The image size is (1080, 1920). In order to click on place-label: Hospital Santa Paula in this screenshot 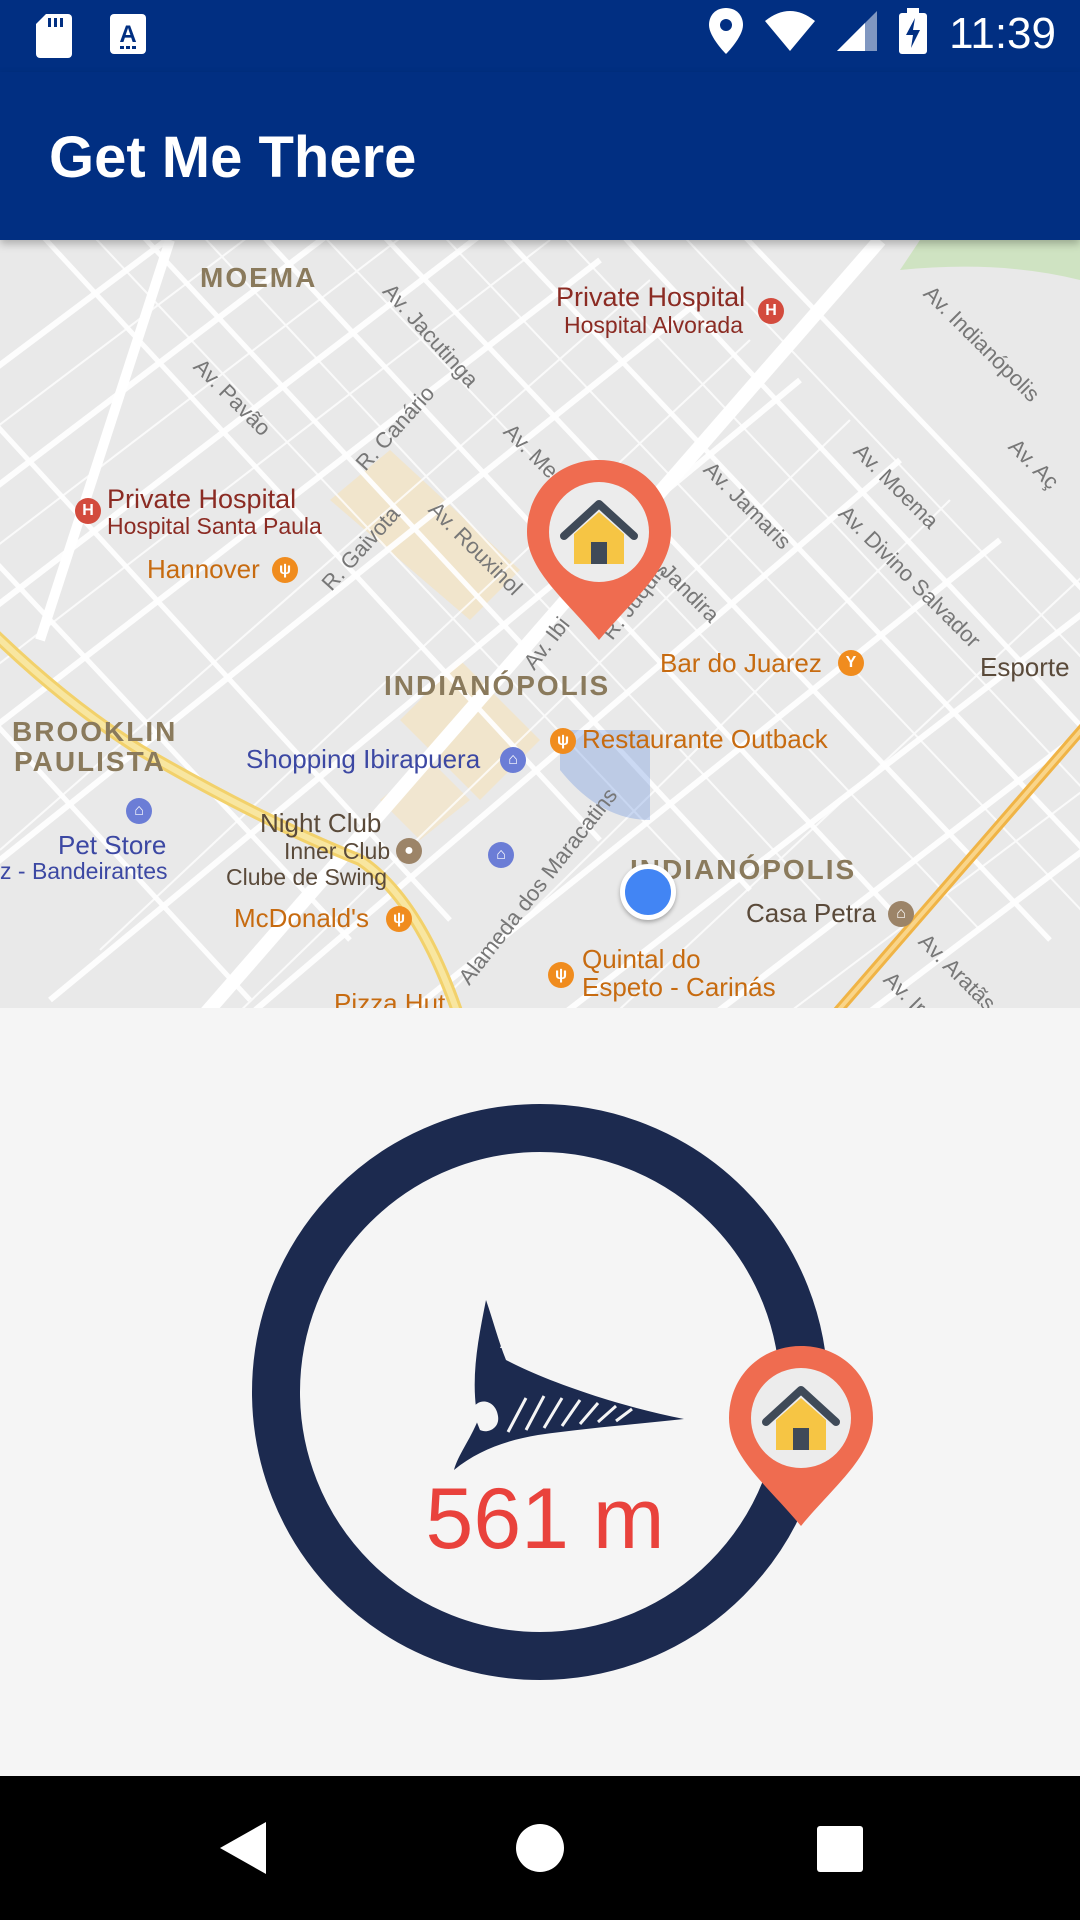, I will do `click(214, 526)`.